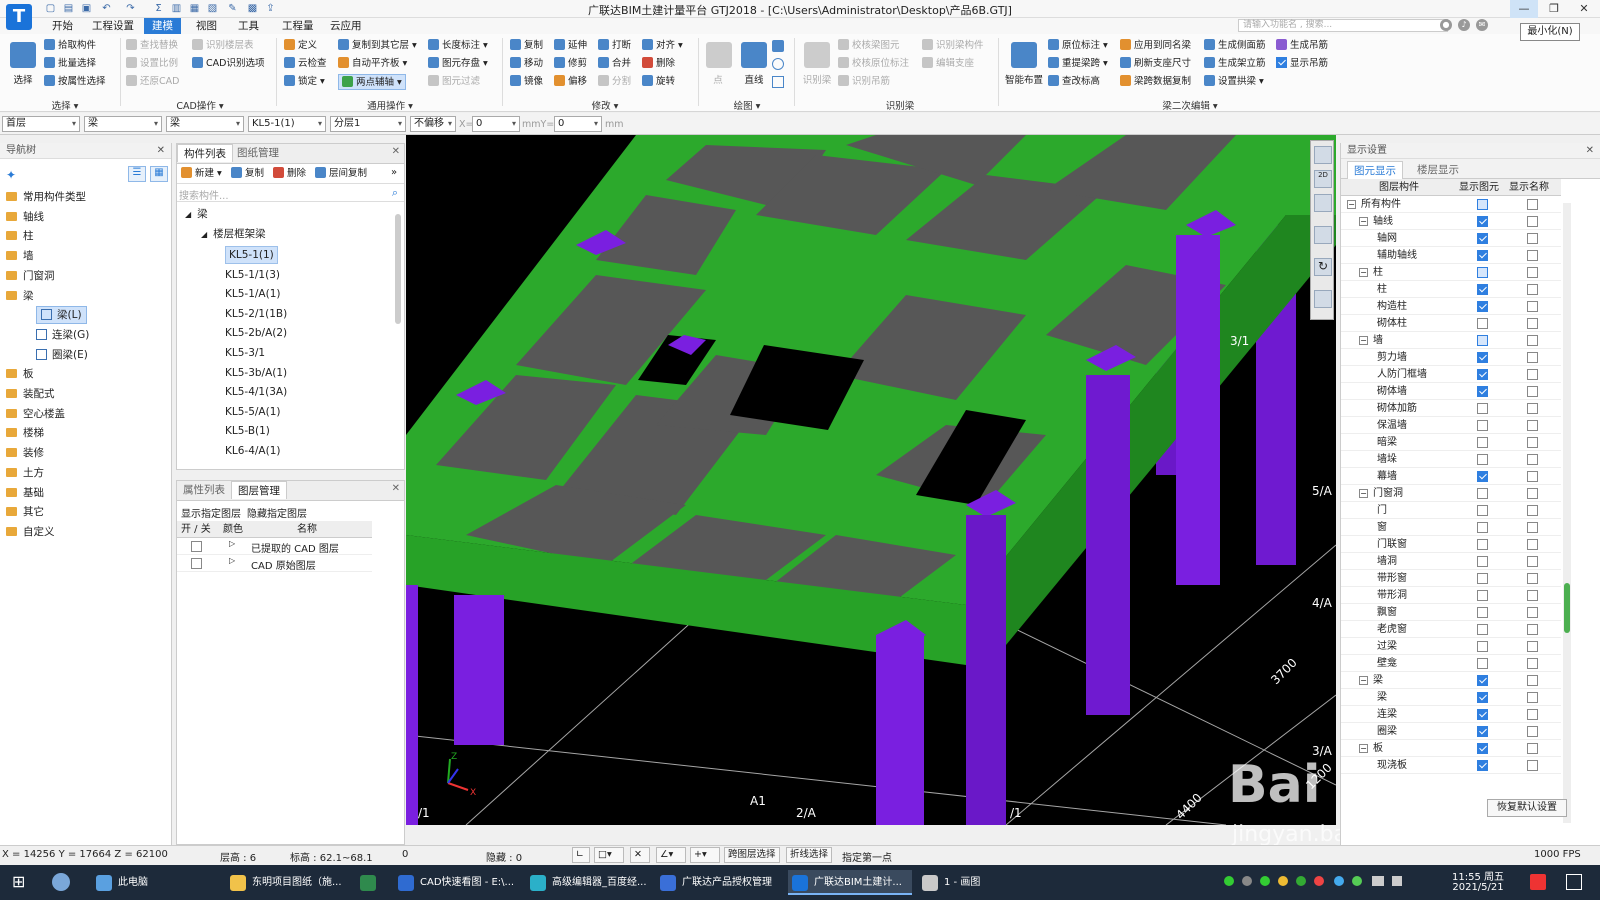 Image resolution: width=1600 pixels, height=900 pixels. What do you see at coordinates (718, 882) in the screenshot?
I see `taskbar-license-manager: 广联达产品授权管理` at bounding box center [718, 882].